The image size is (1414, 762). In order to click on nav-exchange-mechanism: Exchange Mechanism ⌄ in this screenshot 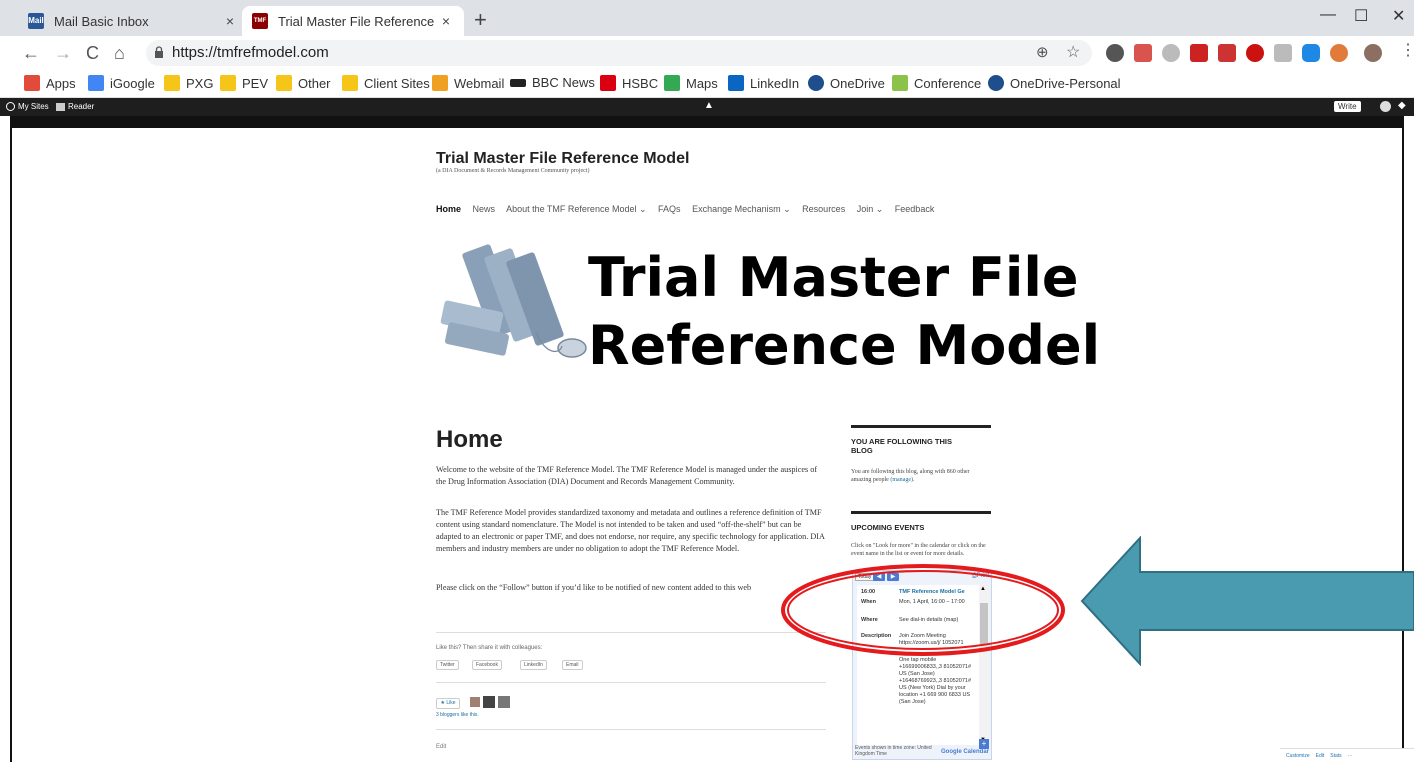, I will do `click(741, 209)`.